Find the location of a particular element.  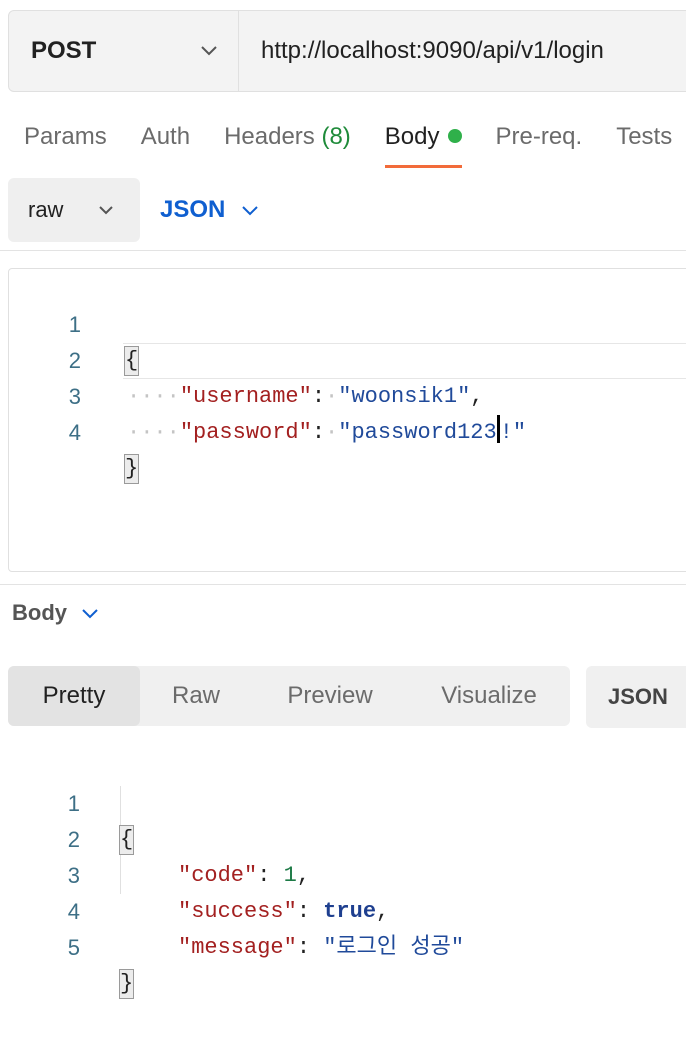

code-line: 4 "message": "로그인 성공" is located at coordinates (343, 909).